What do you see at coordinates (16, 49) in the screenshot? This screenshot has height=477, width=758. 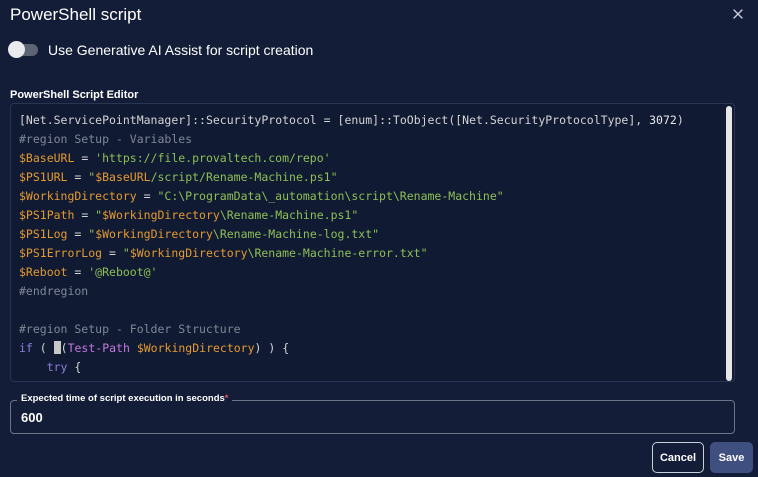 I see `toggle-knob` at bounding box center [16, 49].